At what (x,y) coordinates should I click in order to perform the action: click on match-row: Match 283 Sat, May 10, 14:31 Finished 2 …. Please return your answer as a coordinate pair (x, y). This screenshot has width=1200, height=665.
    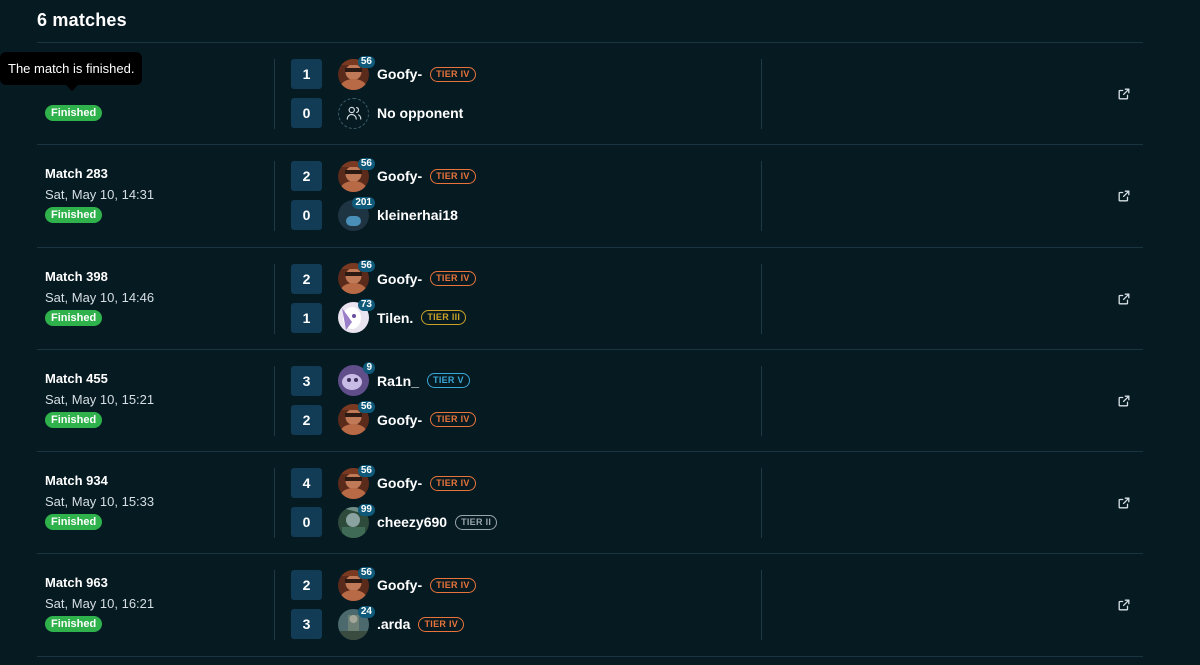
    Looking at the image, I should click on (590, 196).